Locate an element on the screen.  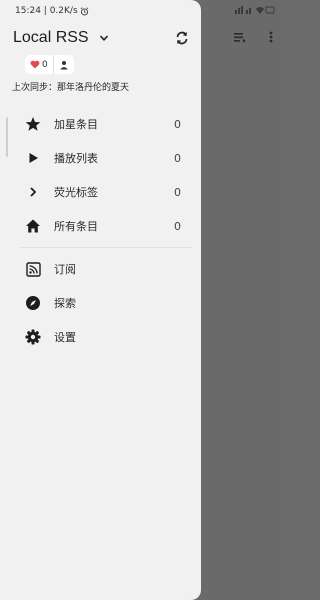
user-badge is located at coordinates (63, 64).